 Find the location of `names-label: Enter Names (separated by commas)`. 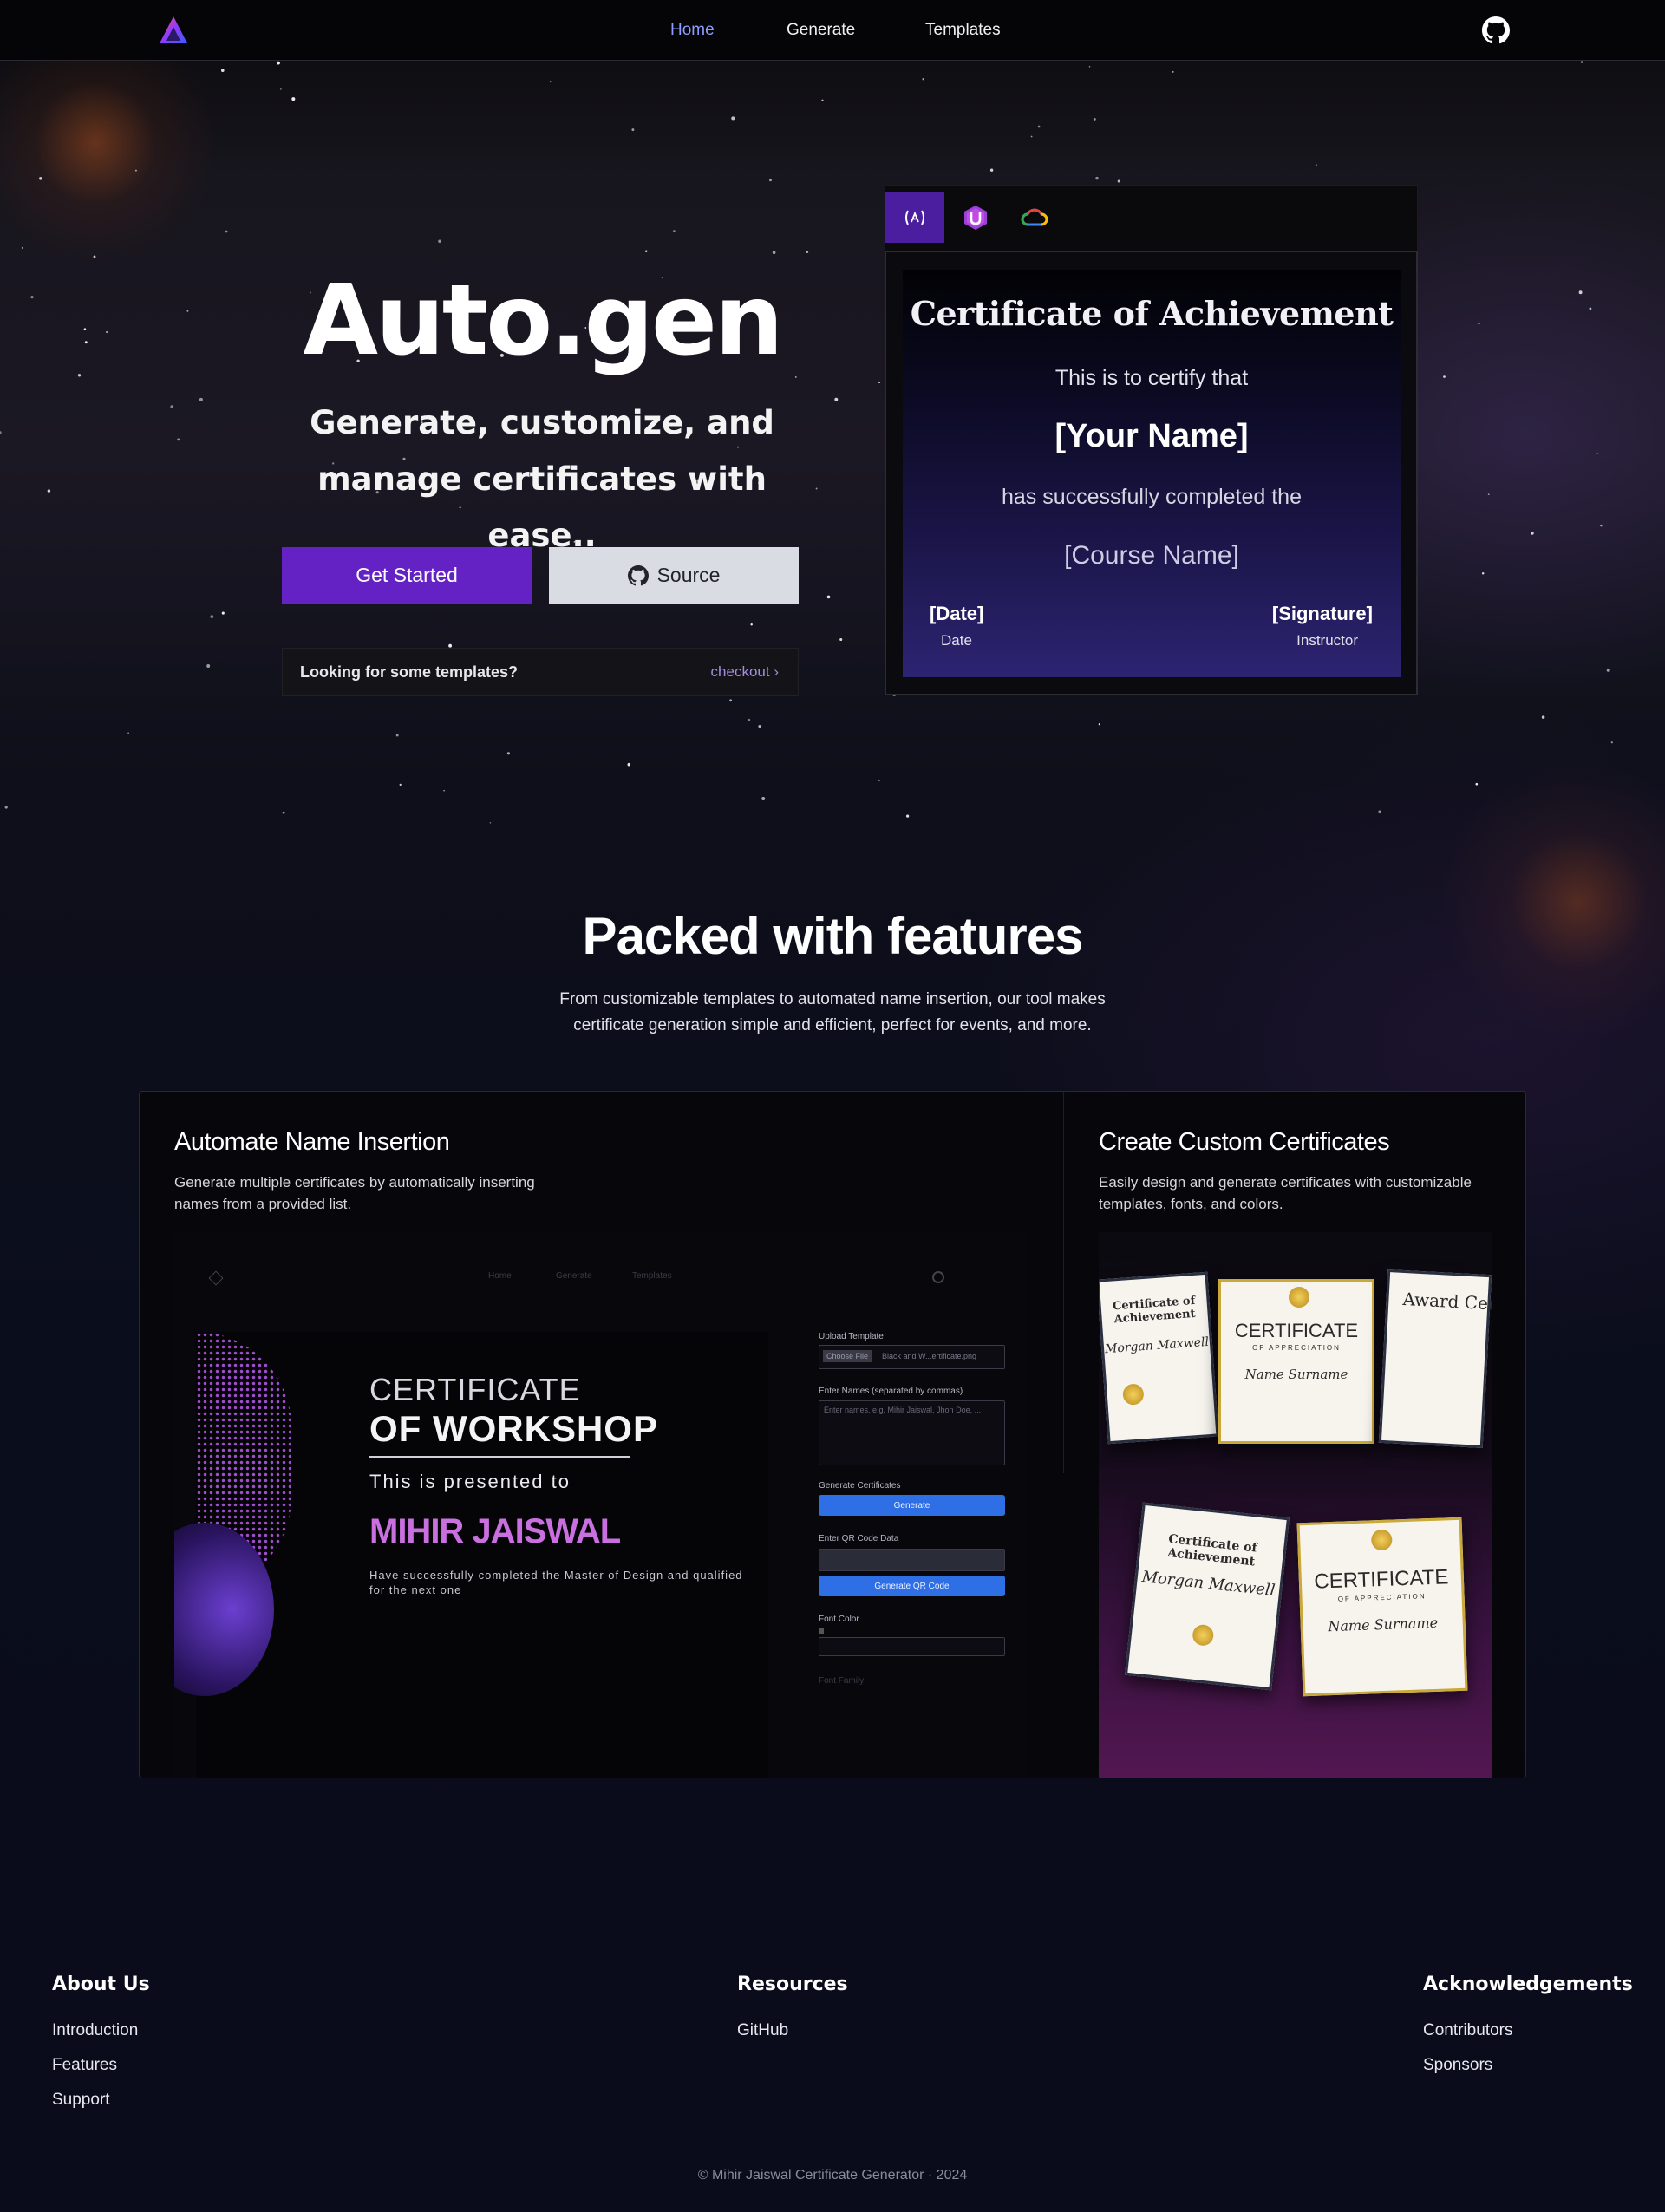

names-label: Enter Names (separated by commas) is located at coordinates (891, 1391).